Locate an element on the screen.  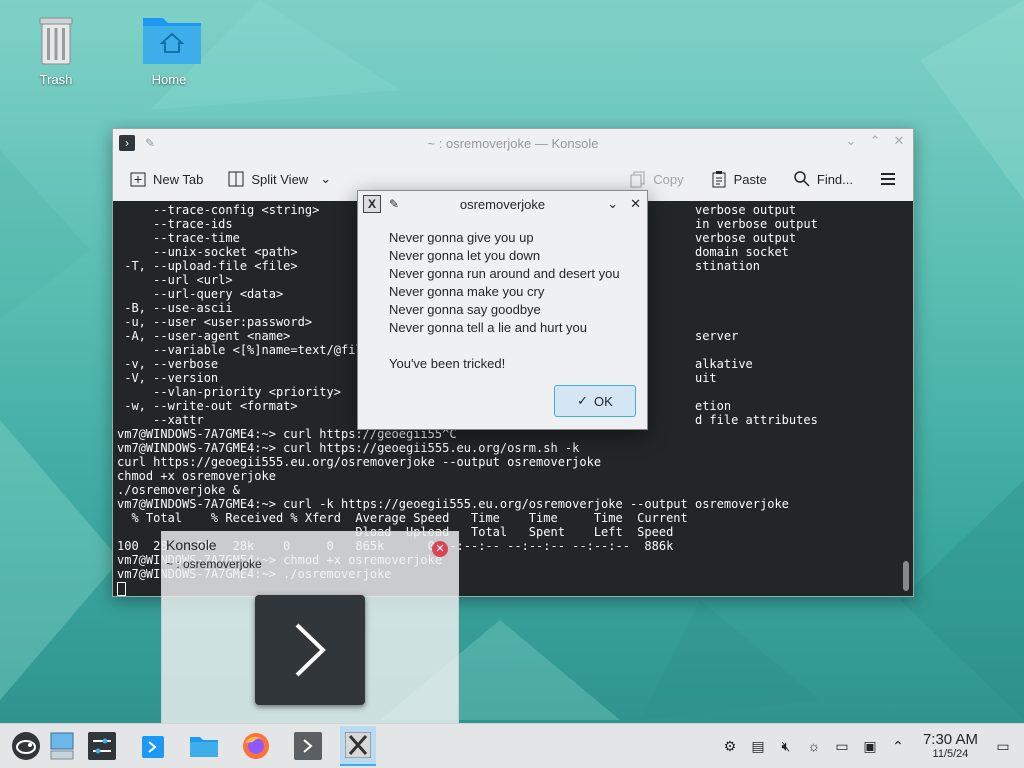
x11-app-icon is located at coordinates (358, 745).